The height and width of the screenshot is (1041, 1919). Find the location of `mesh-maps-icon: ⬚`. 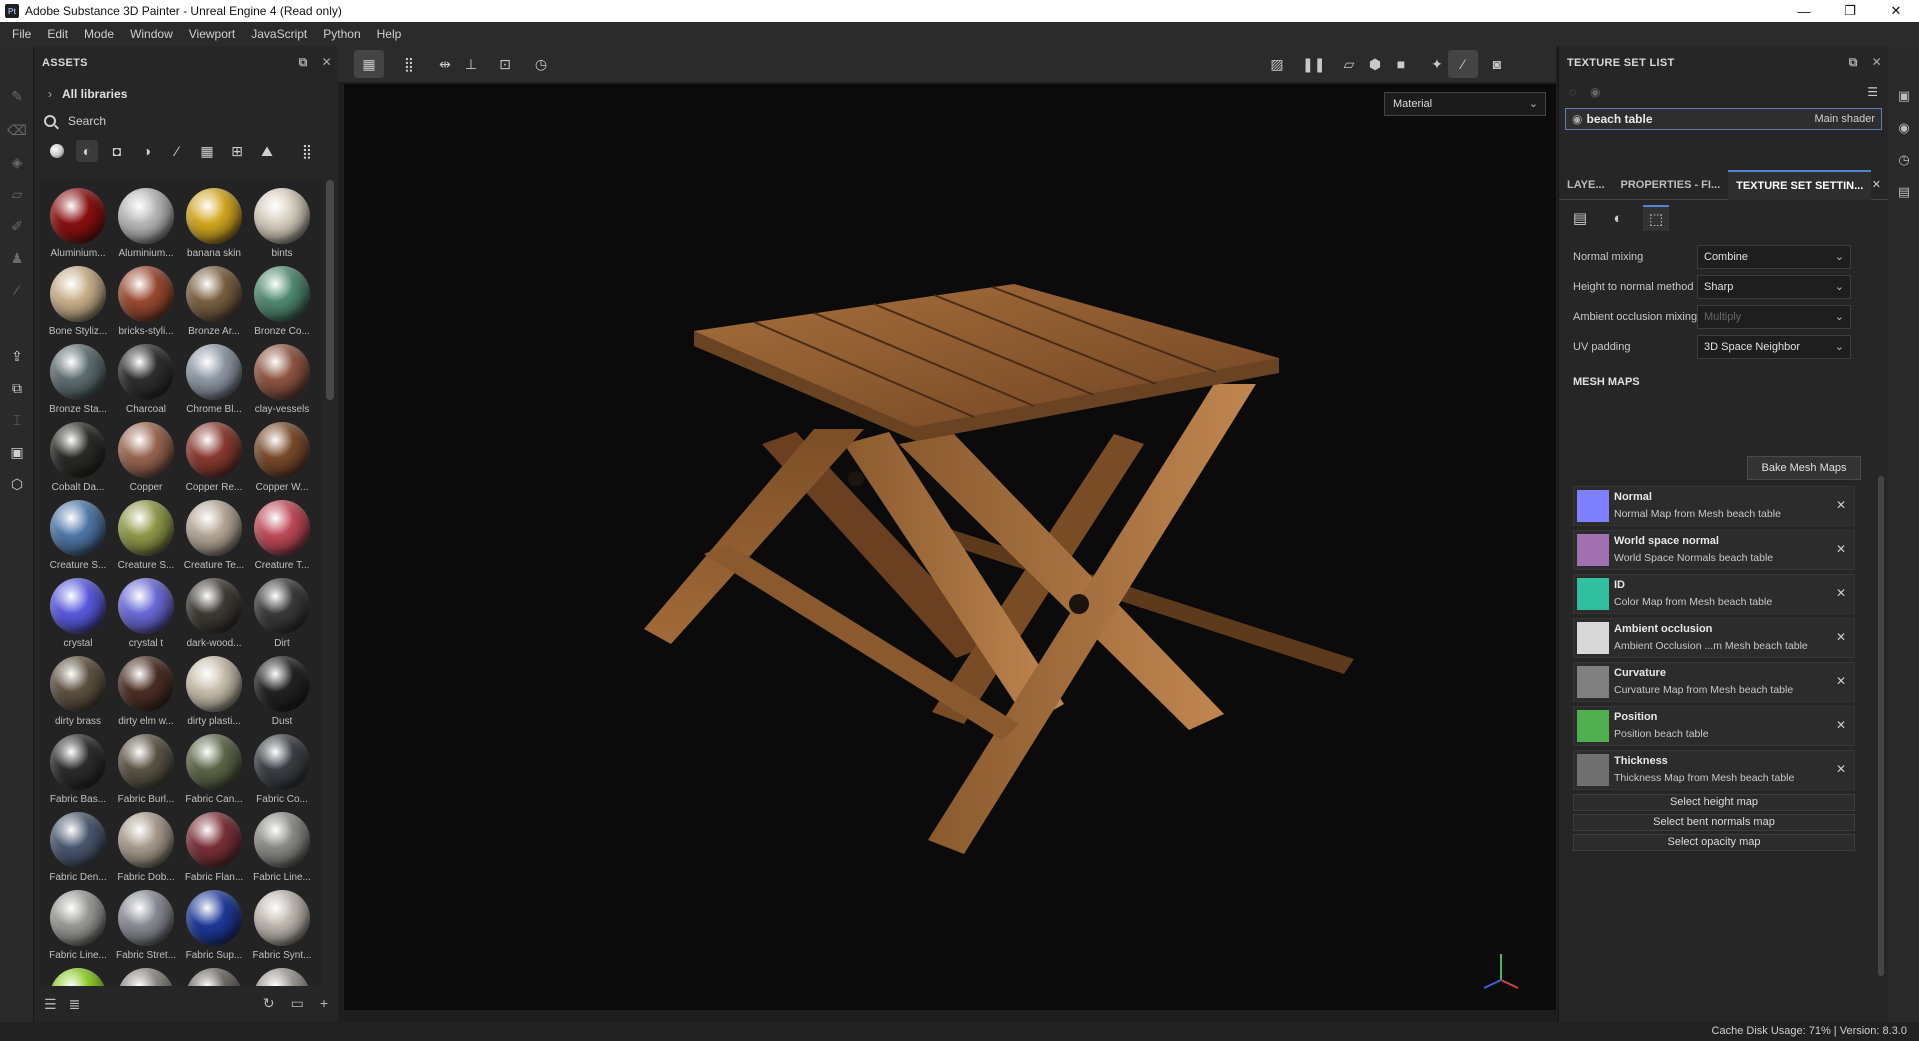

mesh-maps-icon: ⬚ is located at coordinates (1656, 218).